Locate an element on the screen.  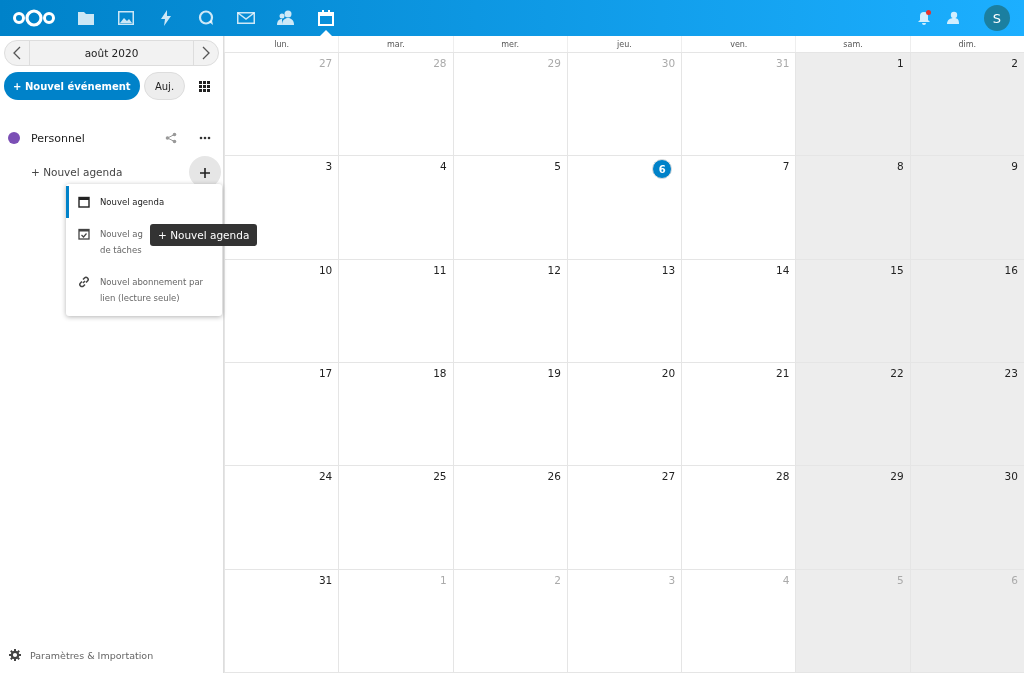
day-number: 3 is located at coordinates (329, 166).